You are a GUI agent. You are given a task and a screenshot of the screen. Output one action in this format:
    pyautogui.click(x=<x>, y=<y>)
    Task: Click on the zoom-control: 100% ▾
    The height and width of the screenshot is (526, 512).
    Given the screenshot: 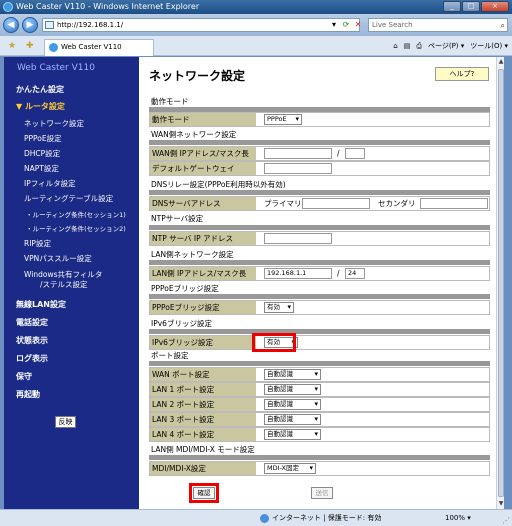 What is the action you would take?
    pyautogui.click(x=458, y=518)
    